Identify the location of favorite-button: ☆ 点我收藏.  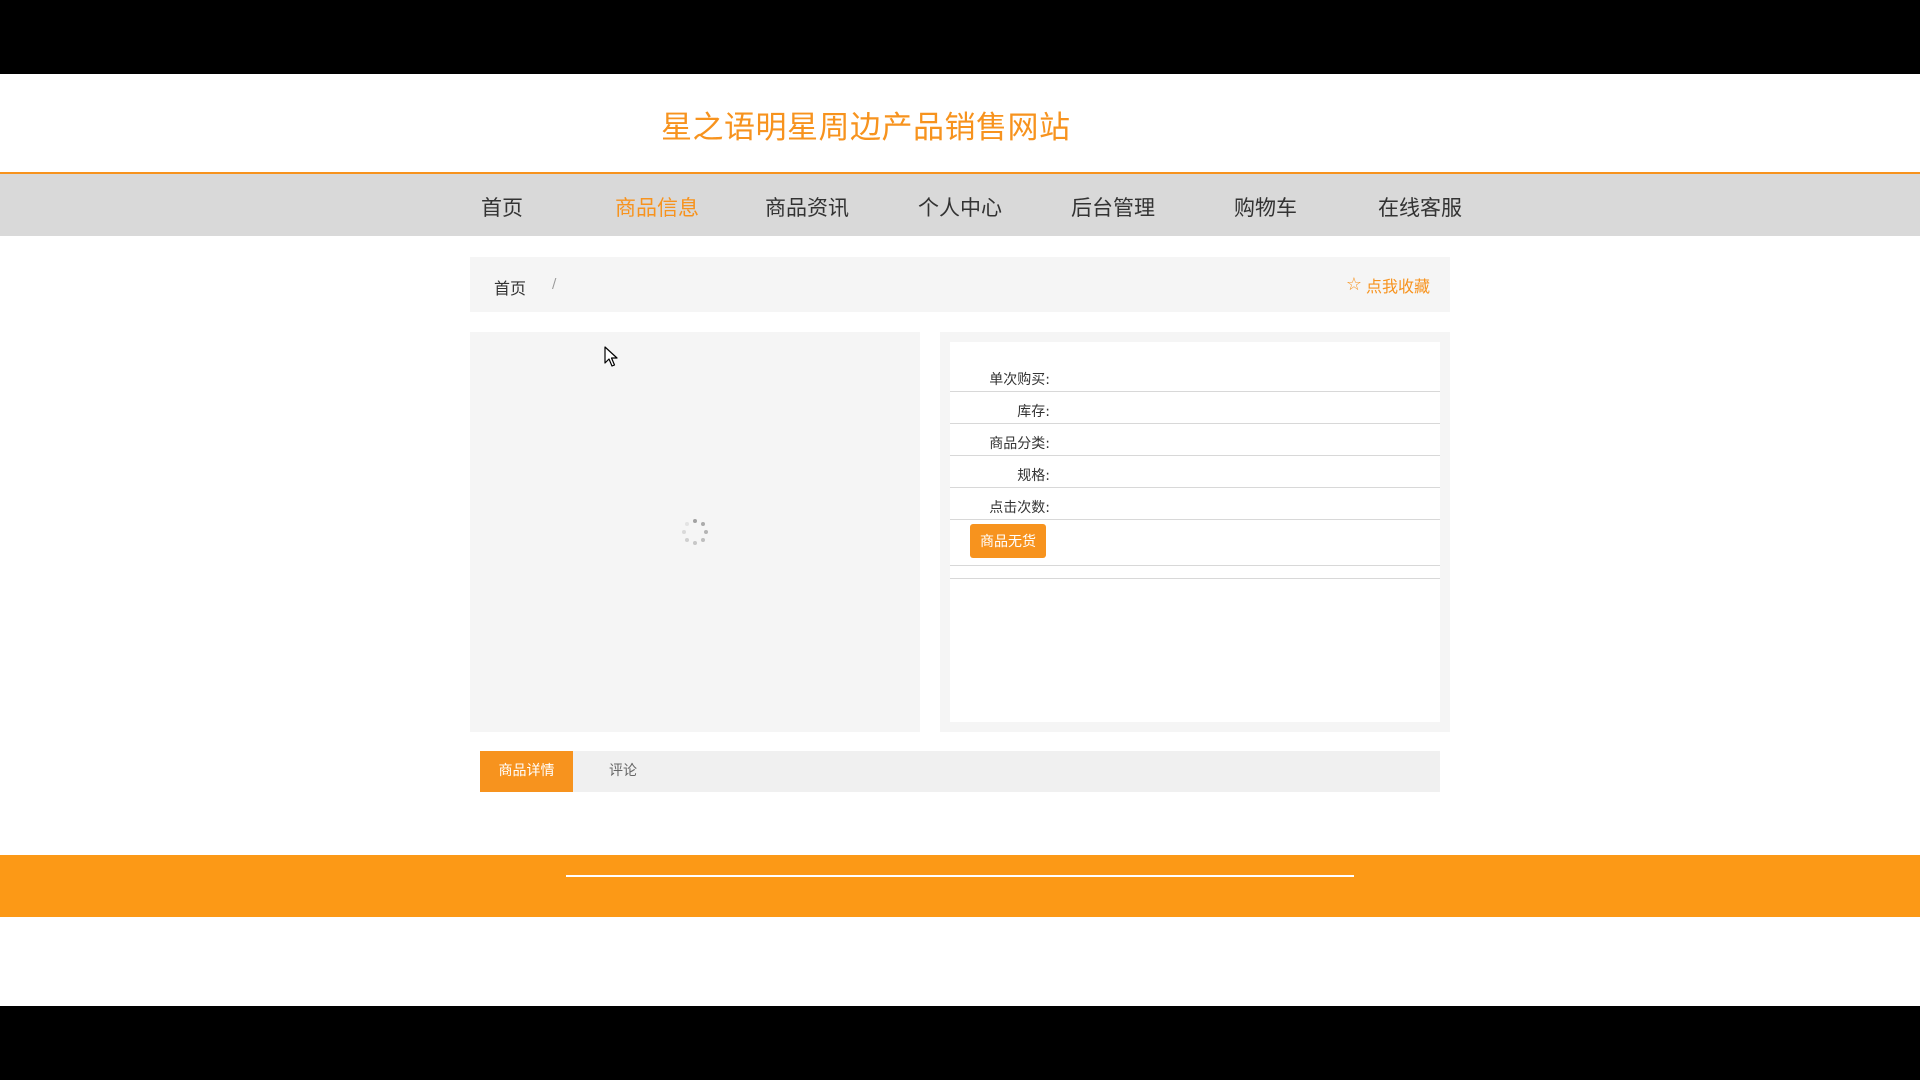
(1388, 285).